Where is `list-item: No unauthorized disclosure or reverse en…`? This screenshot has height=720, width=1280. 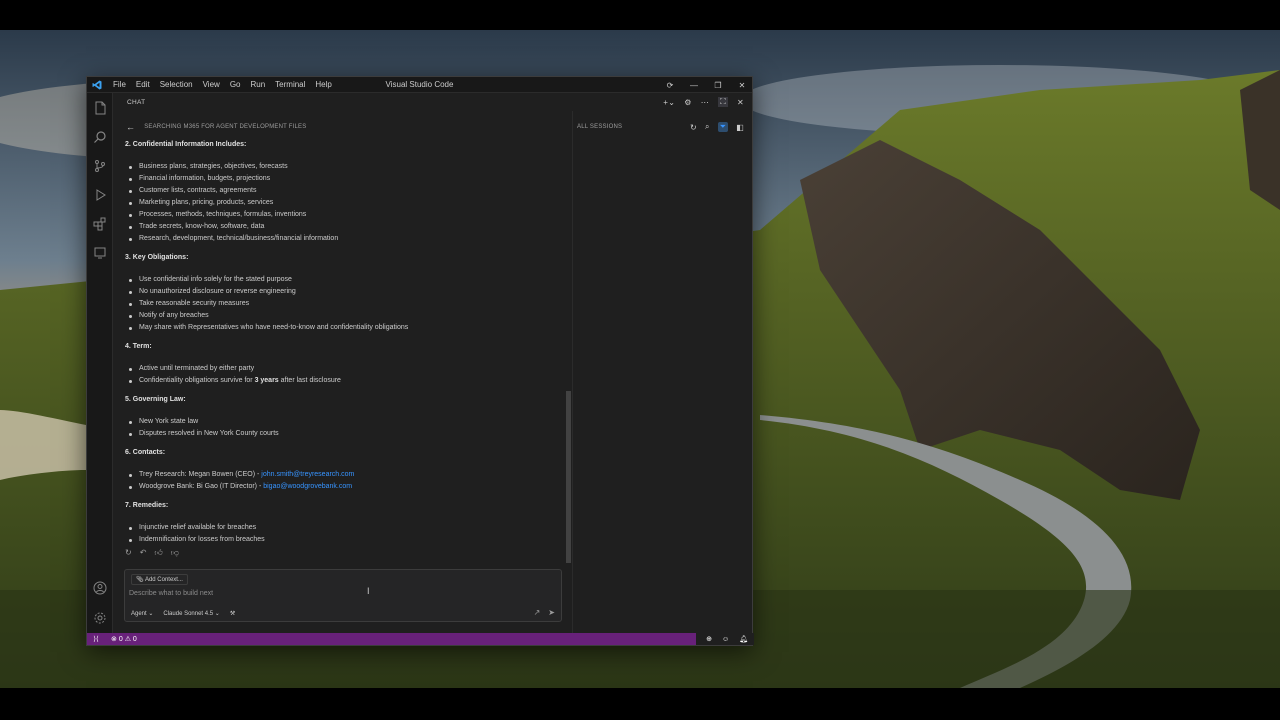
list-item: No unauthorized disclosure or reverse en… is located at coordinates (212, 291).